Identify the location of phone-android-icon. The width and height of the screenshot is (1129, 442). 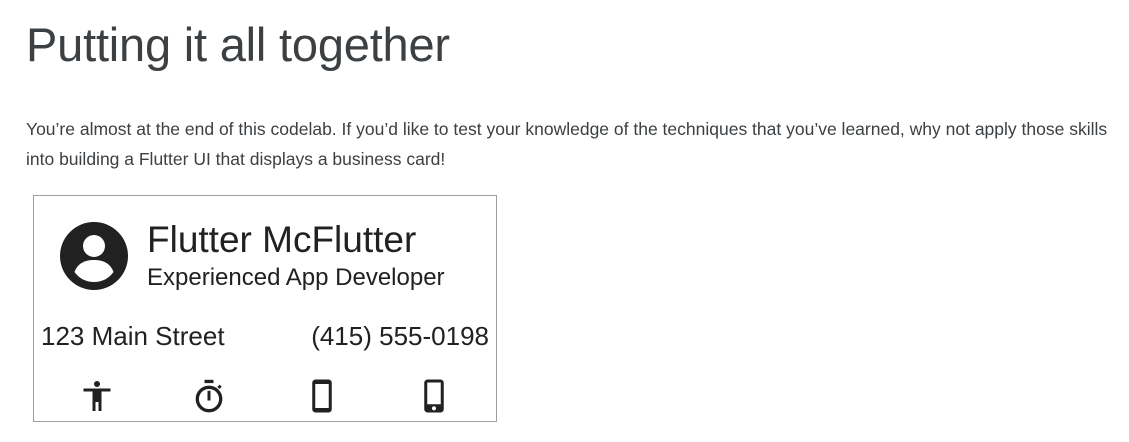
(434, 396).